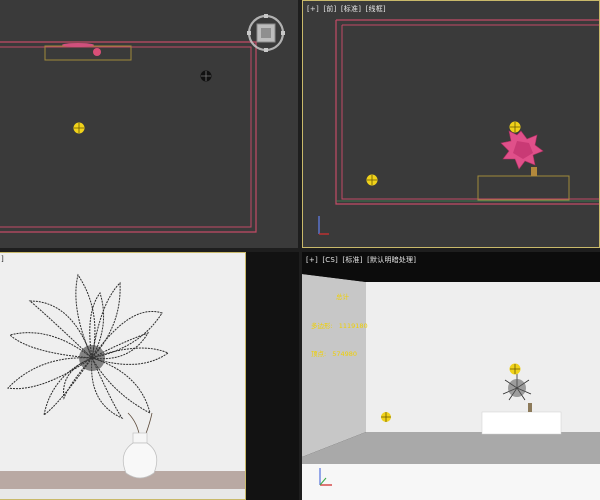 This screenshot has height=500, width=600. Describe the element at coordinates (376, 9) in the screenshot. I see `viewport-menu-shading: [线框]` at that location.